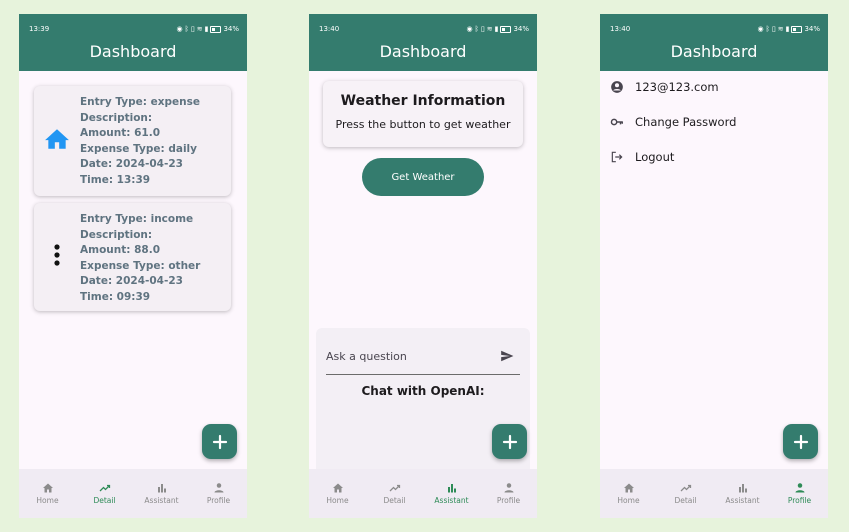  I want to click on entry-time: Time: 13:39, so click(115, 179).